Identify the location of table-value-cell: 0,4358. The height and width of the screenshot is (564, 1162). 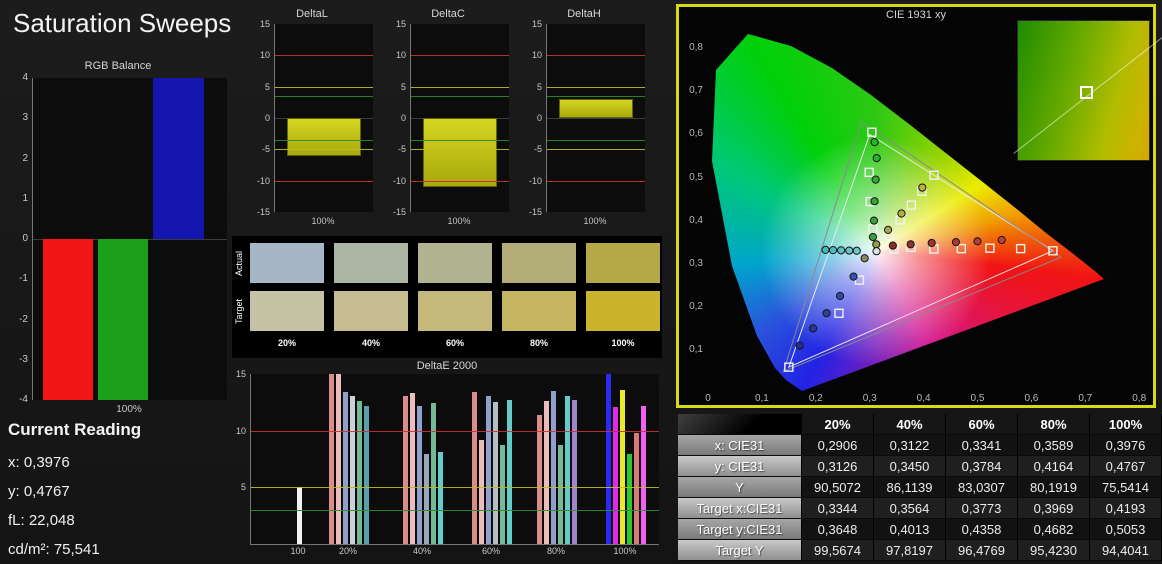
(982, 529).